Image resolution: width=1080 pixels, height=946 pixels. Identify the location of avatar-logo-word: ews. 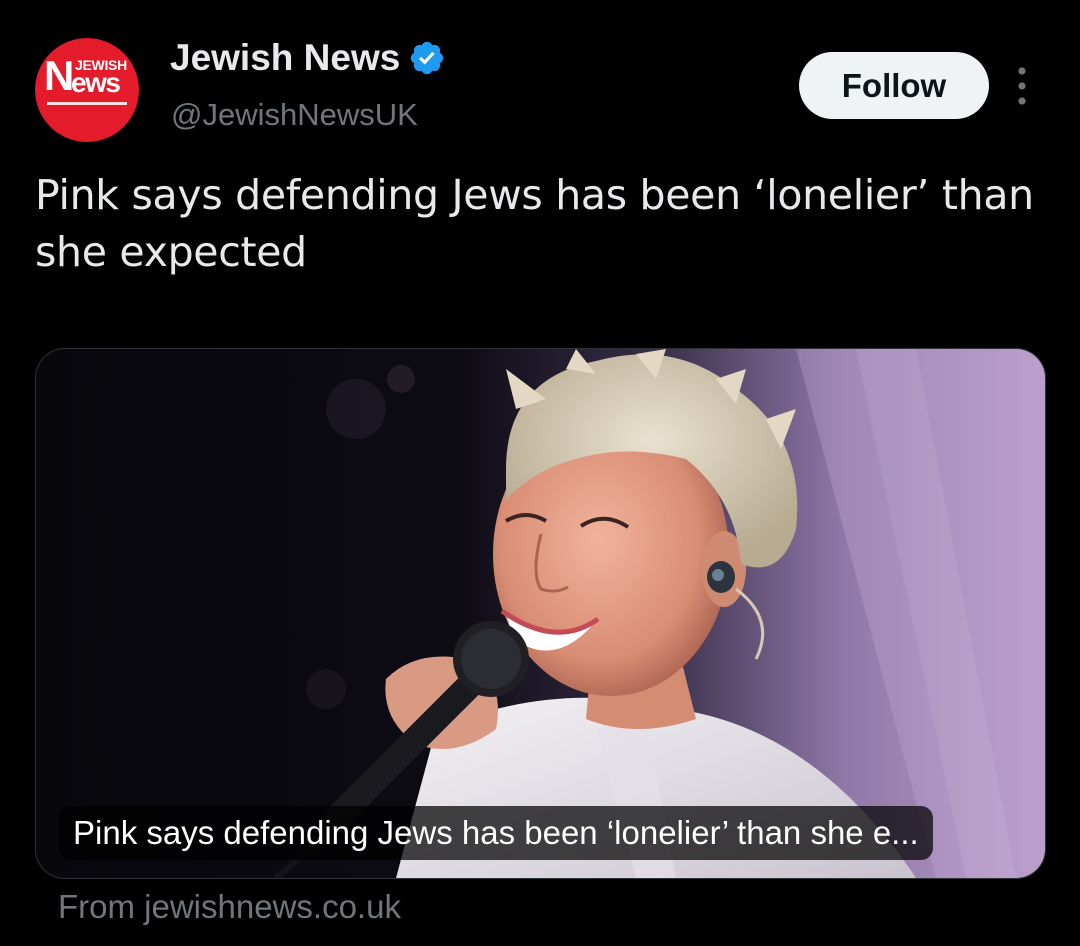
(96, 82).